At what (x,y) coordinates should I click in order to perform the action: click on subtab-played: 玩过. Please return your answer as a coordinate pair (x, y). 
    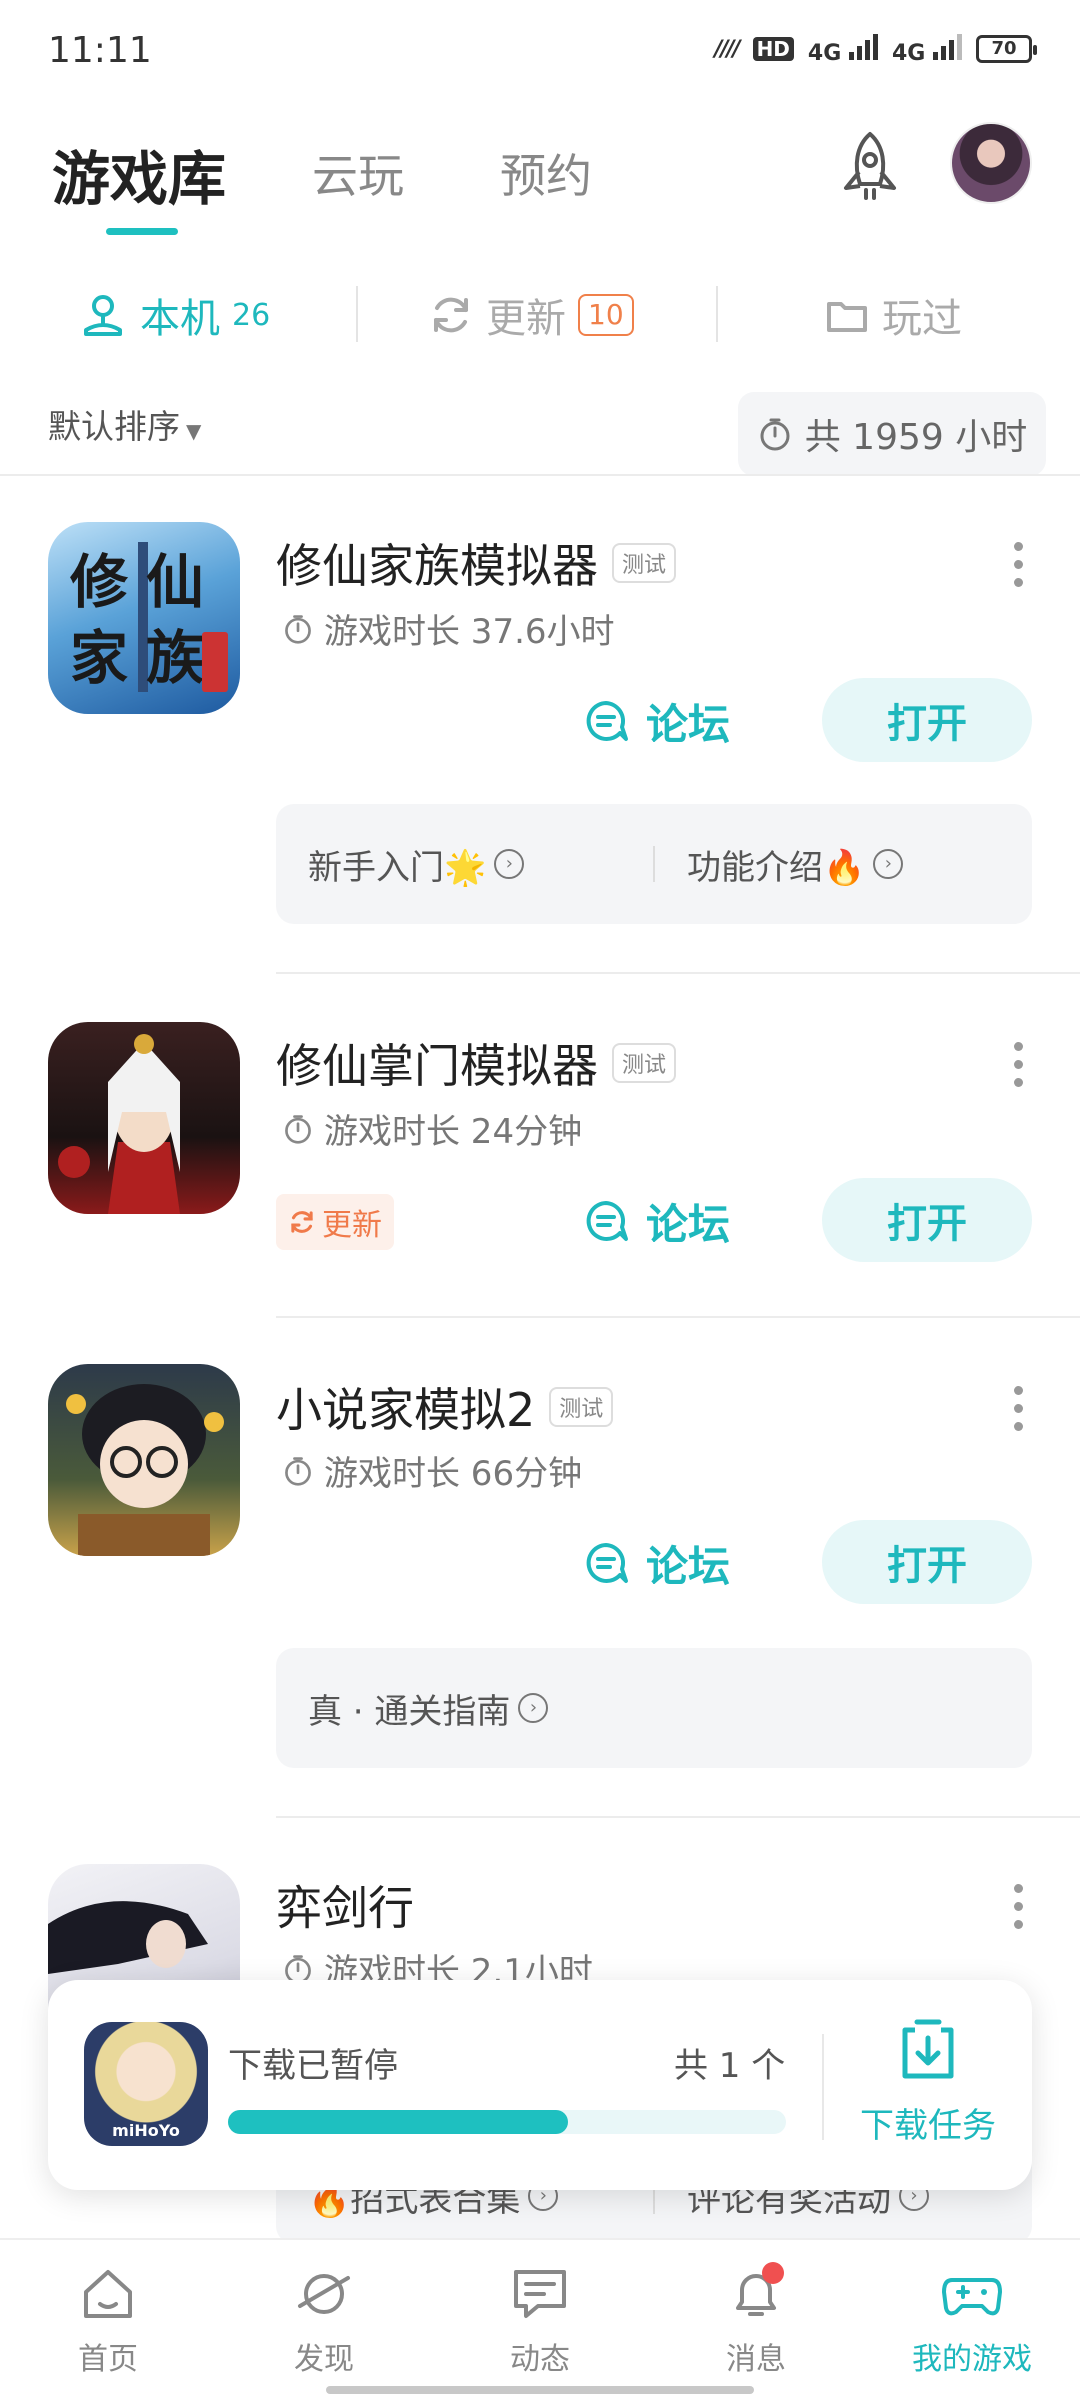
    Looking at the image, I should click on (893, 315).